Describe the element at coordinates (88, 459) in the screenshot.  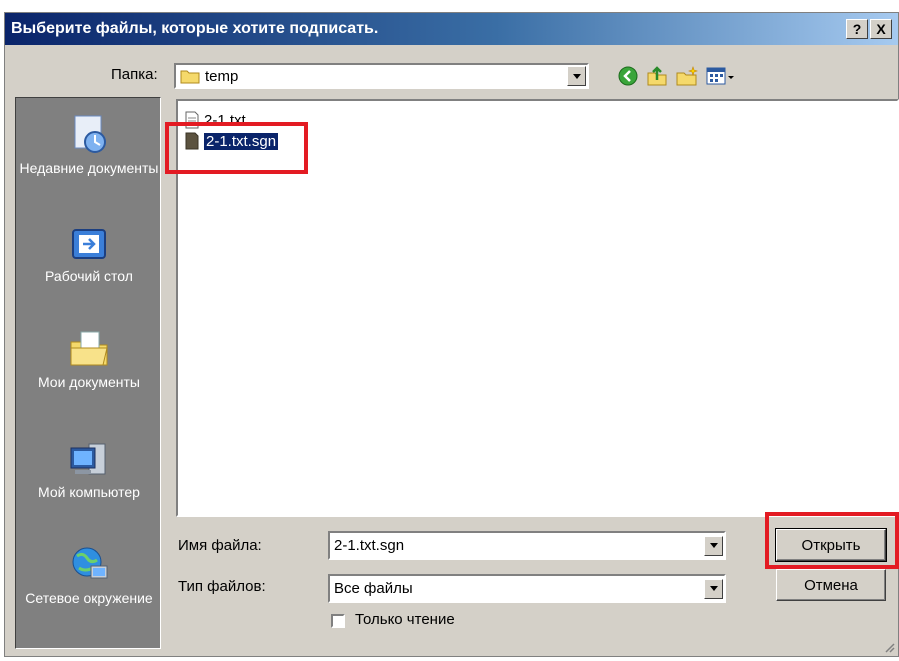
I see `my-computer-icon` at that location.